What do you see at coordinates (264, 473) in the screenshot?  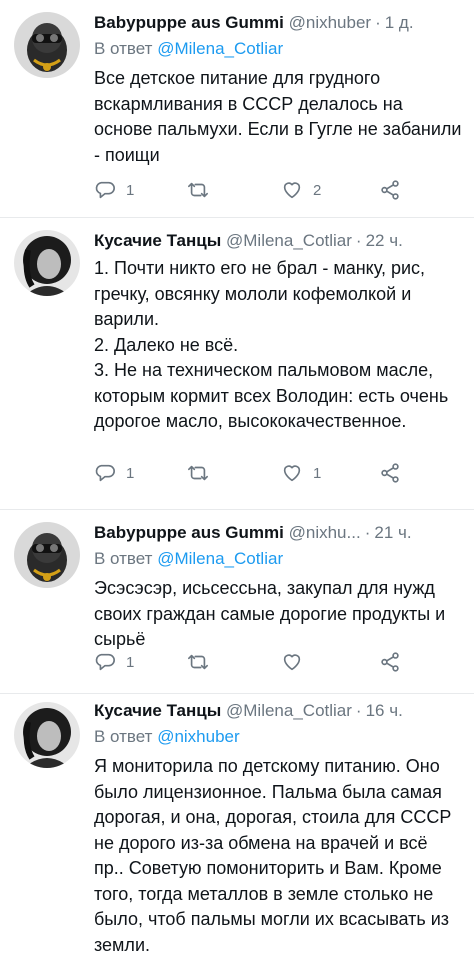 I see `action-bar: 1 1` at bounding box center [264, 473].